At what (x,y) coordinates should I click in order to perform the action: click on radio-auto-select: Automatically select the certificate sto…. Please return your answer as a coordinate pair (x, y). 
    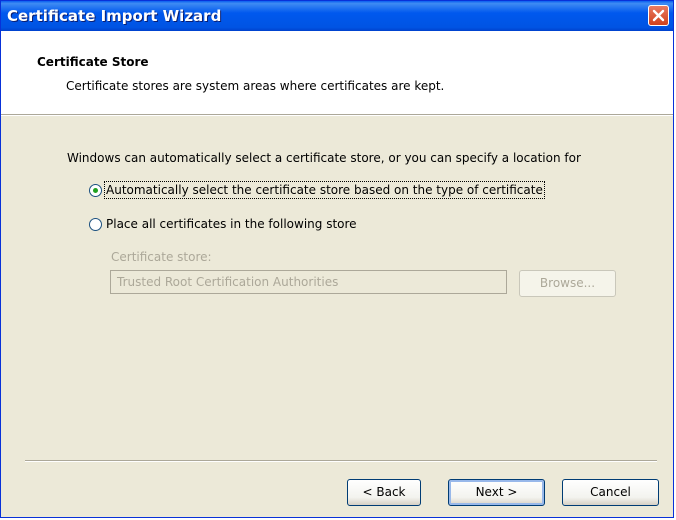
    Looking at the image, I should click on (317, 190).